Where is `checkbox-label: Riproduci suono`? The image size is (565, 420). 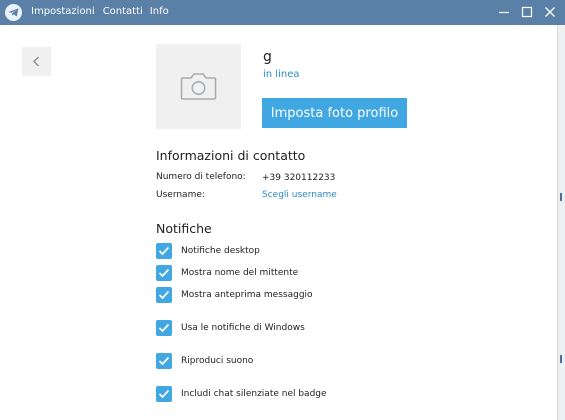
checkbox-label: Riproduci suono is located at coordinates (217, 361).